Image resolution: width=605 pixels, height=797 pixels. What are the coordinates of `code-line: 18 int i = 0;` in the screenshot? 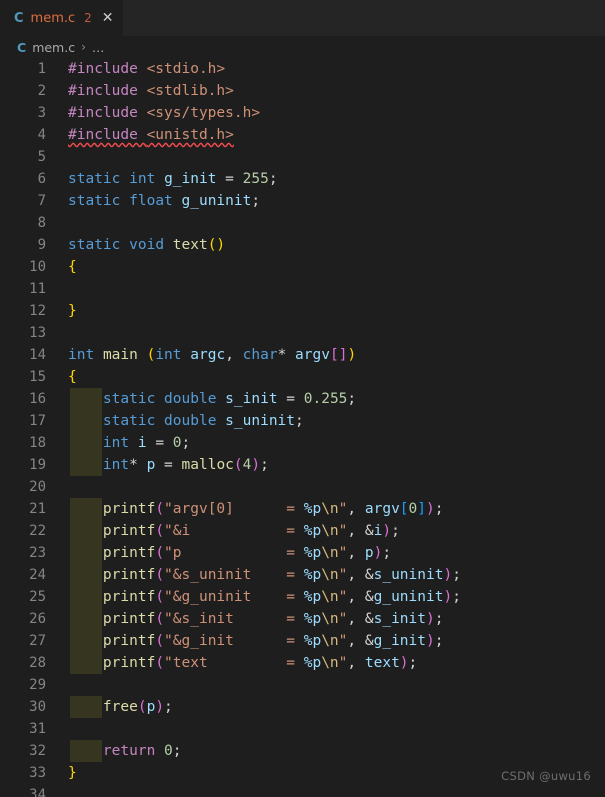 It's located at (302, 443).